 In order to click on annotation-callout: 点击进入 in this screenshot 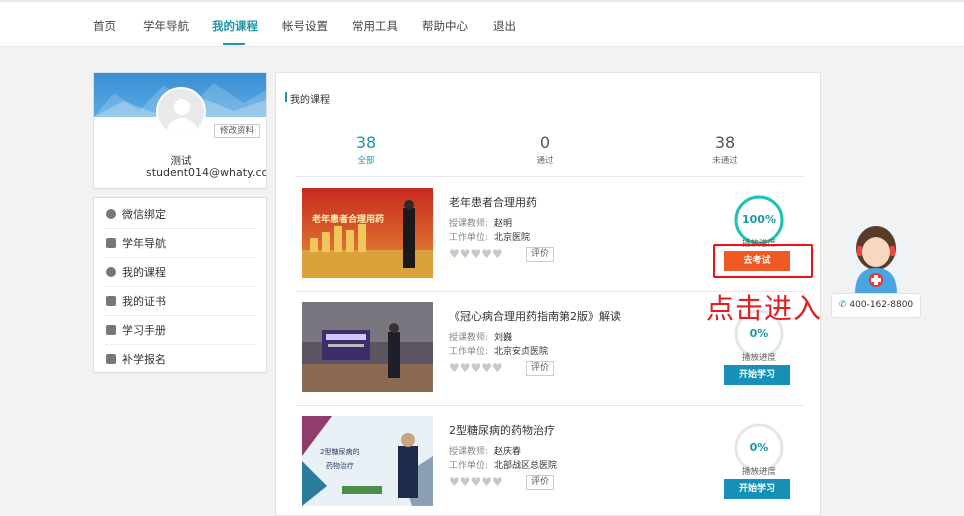, I will do `click(764, 308)`.